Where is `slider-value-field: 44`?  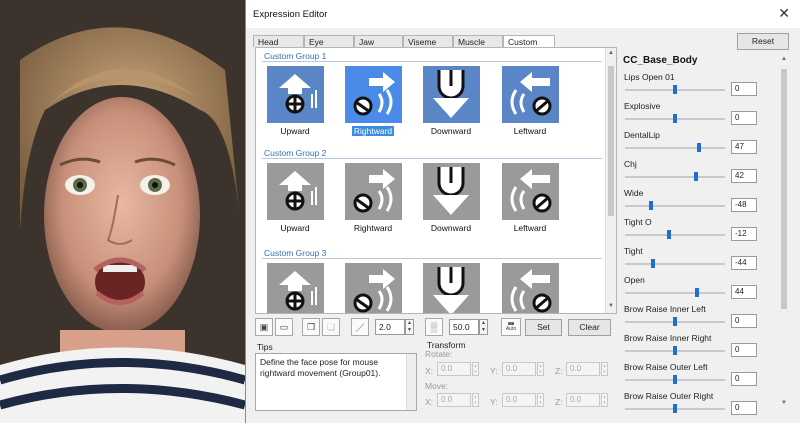
slider-value-field: 44 is located at coordinates (744, 292).